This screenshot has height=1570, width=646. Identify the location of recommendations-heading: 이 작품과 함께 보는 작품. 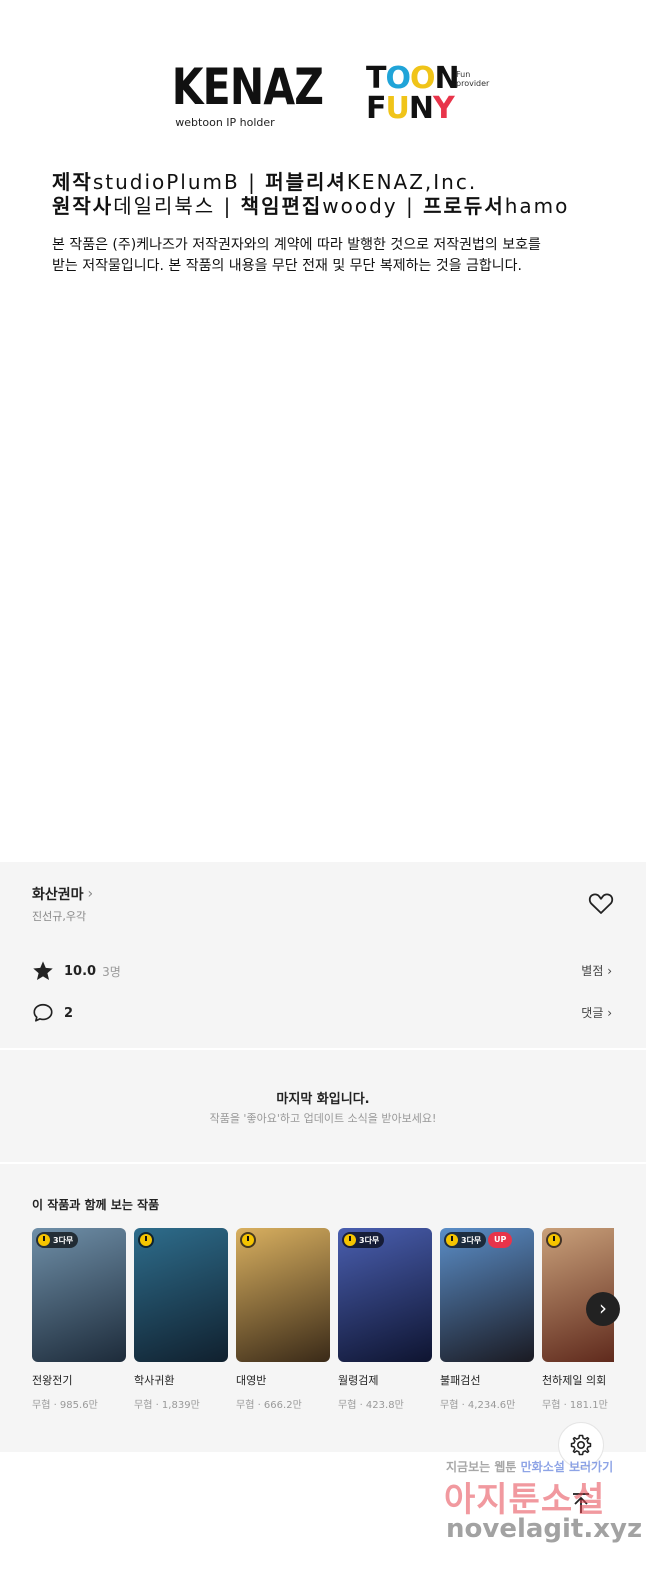
(96, 1205).